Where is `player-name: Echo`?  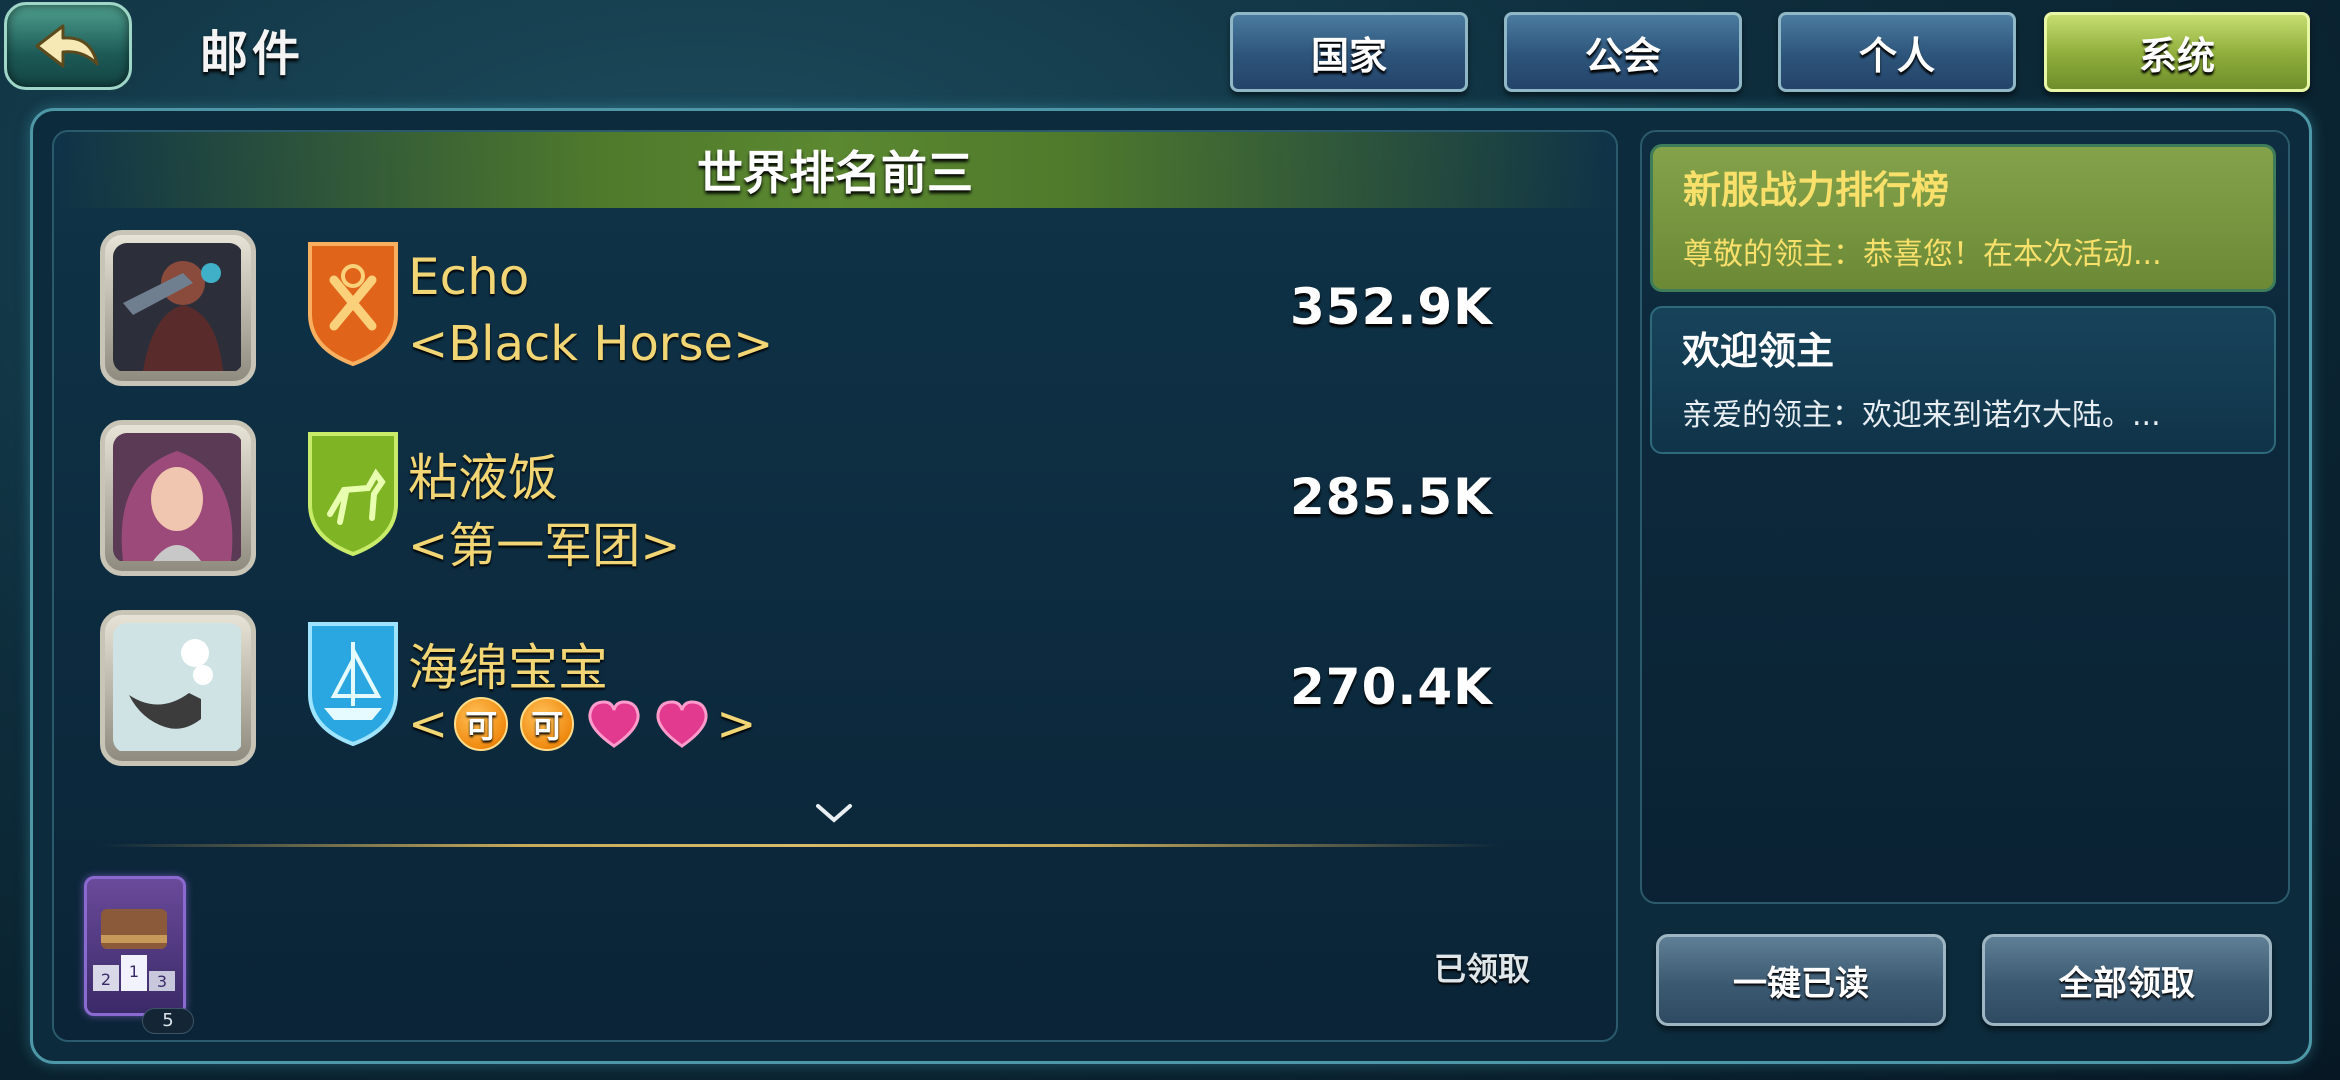 player-name: Echo is located at coordinates (469, 277).